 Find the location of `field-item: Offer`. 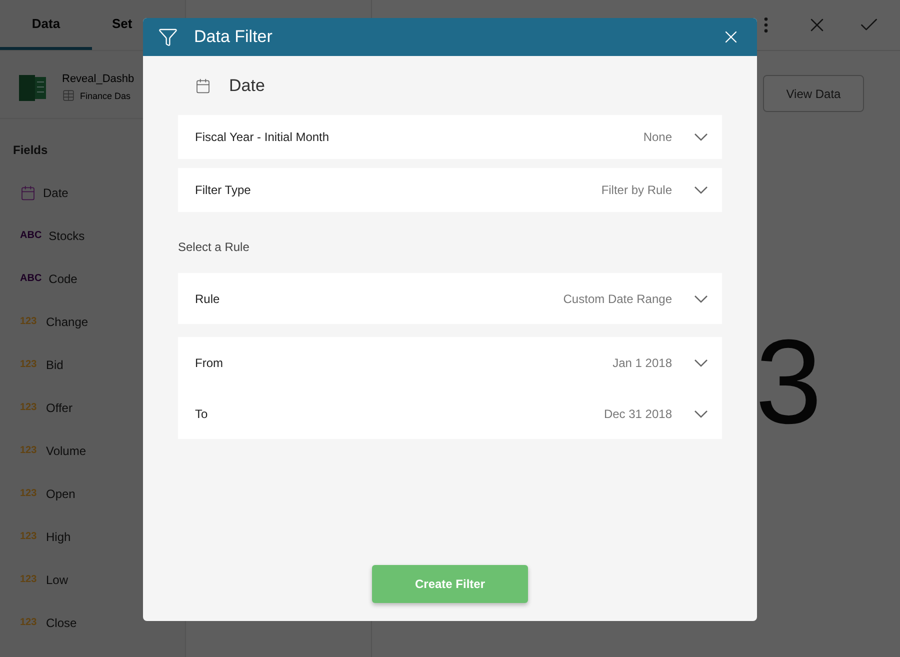

field-item: Offer is located at coordinates (59, 407).